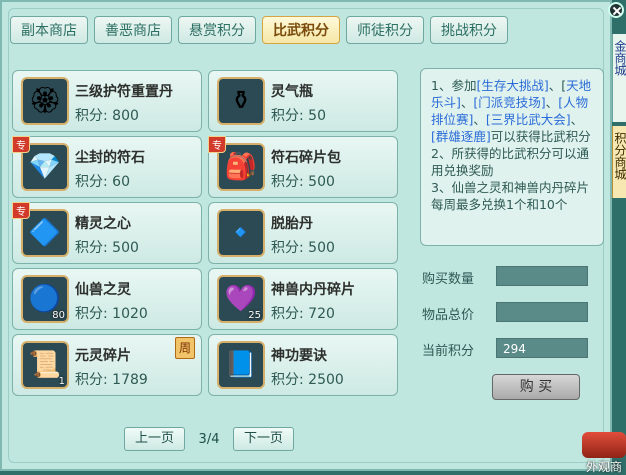 The width and height of the screenshot is (626, 475). Describe the element at coordinates (292, 224) in the screenshot. I see `item-name: 脱胎丹` at that location.